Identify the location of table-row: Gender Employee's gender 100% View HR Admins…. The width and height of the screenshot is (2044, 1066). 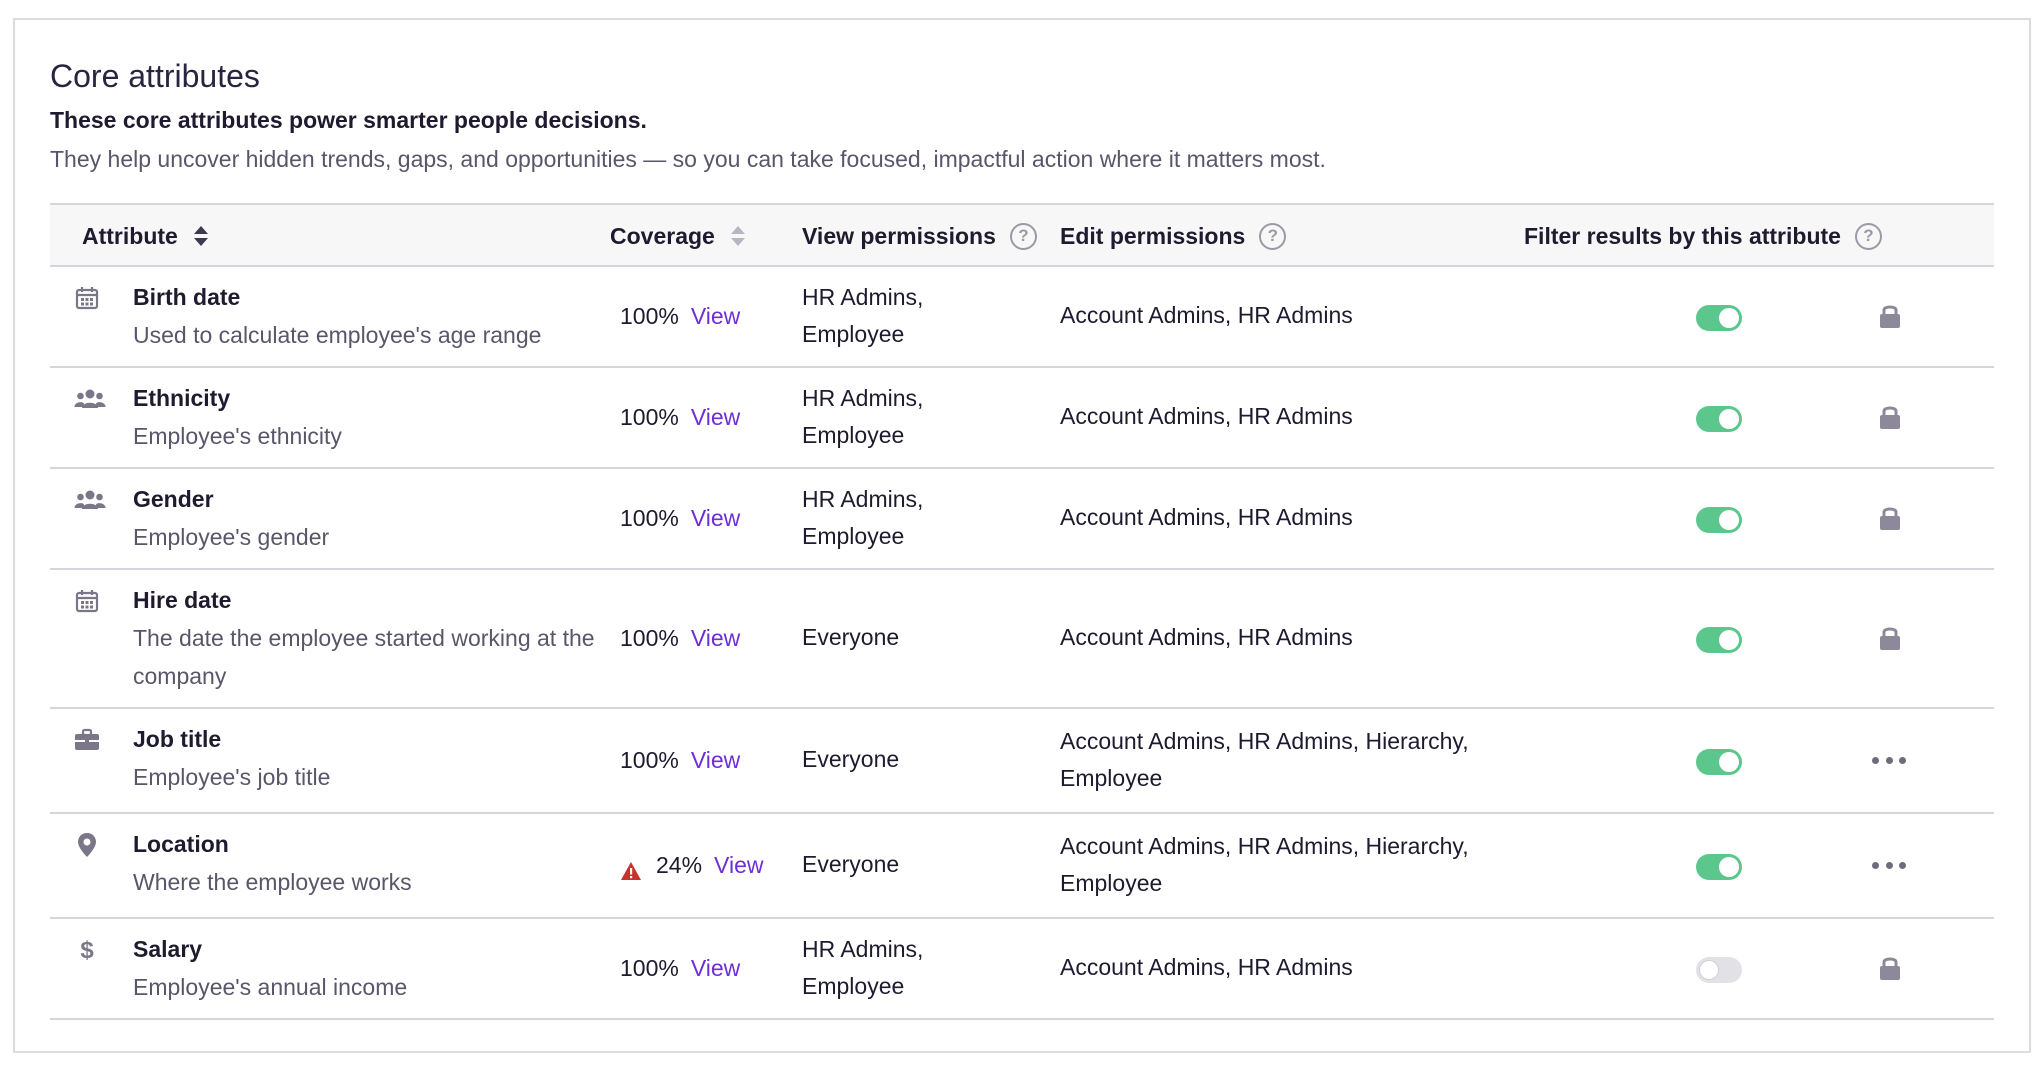
(1022, 519).